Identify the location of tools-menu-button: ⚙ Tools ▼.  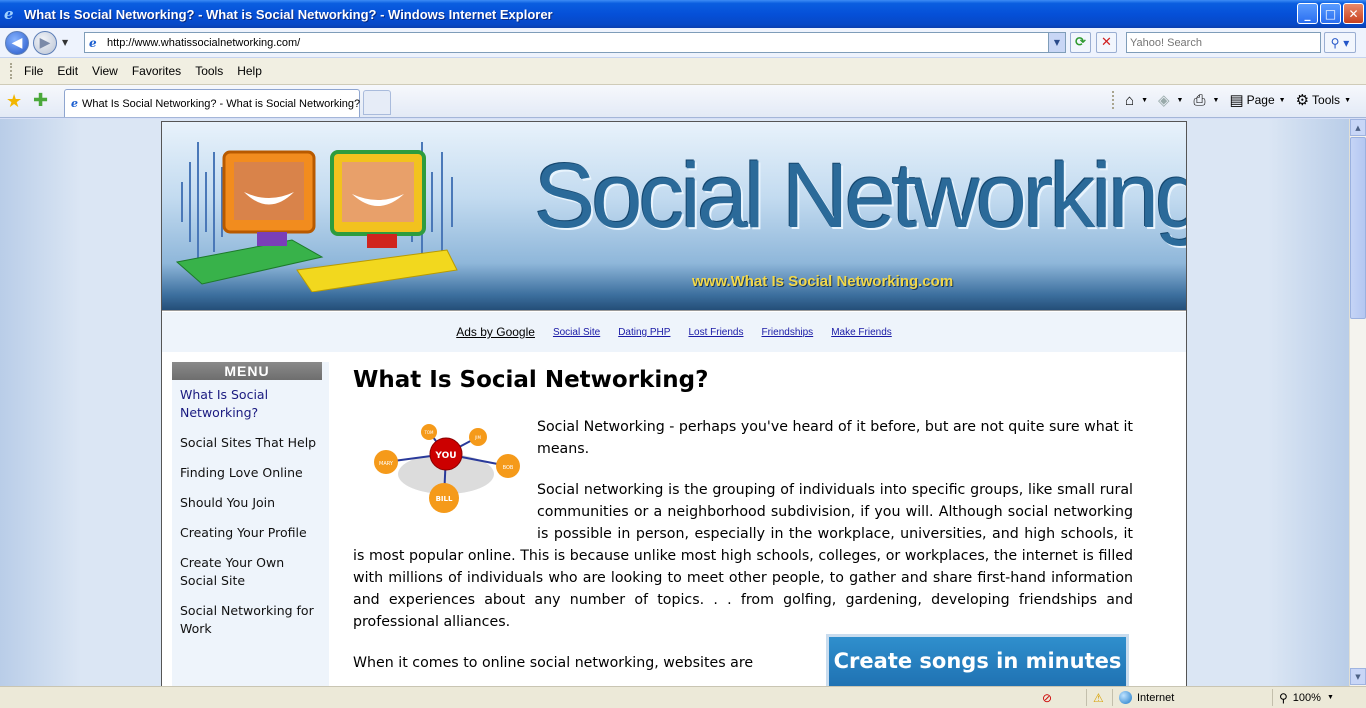
(1323, 100).